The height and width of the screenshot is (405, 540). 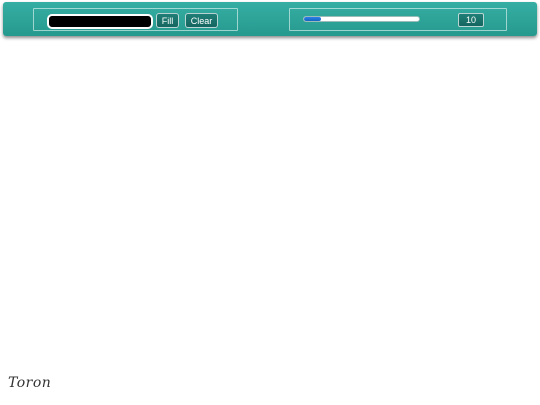 I want to click on clear-button: Clear, so click(x=201, y=20).